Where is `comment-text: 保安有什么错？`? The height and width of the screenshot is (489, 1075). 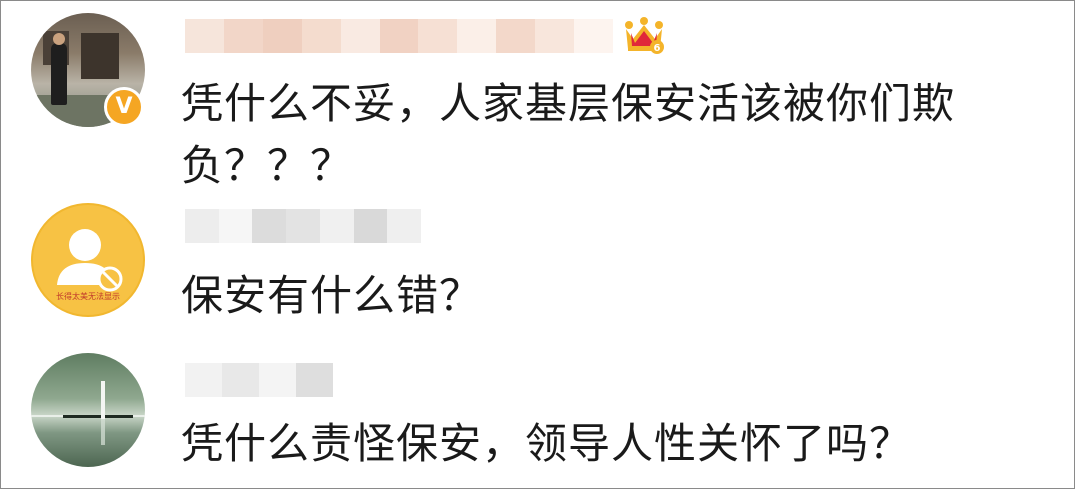 comment-text: 保安有什么错？ is located at coordinates (331, 296).